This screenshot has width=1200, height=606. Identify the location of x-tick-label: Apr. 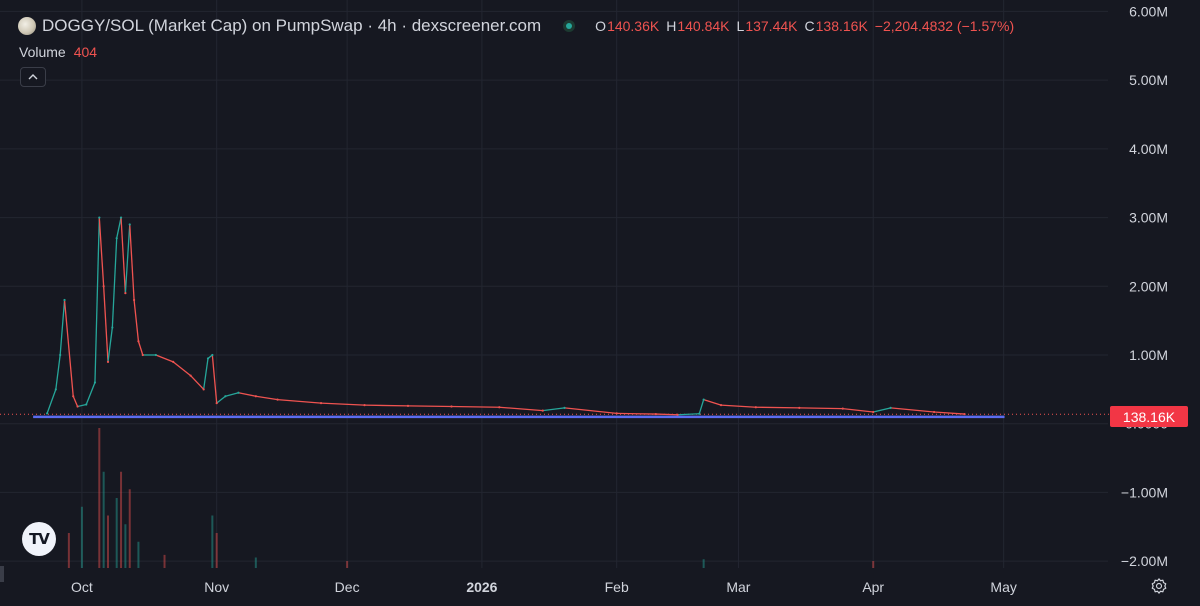
(873, 587).